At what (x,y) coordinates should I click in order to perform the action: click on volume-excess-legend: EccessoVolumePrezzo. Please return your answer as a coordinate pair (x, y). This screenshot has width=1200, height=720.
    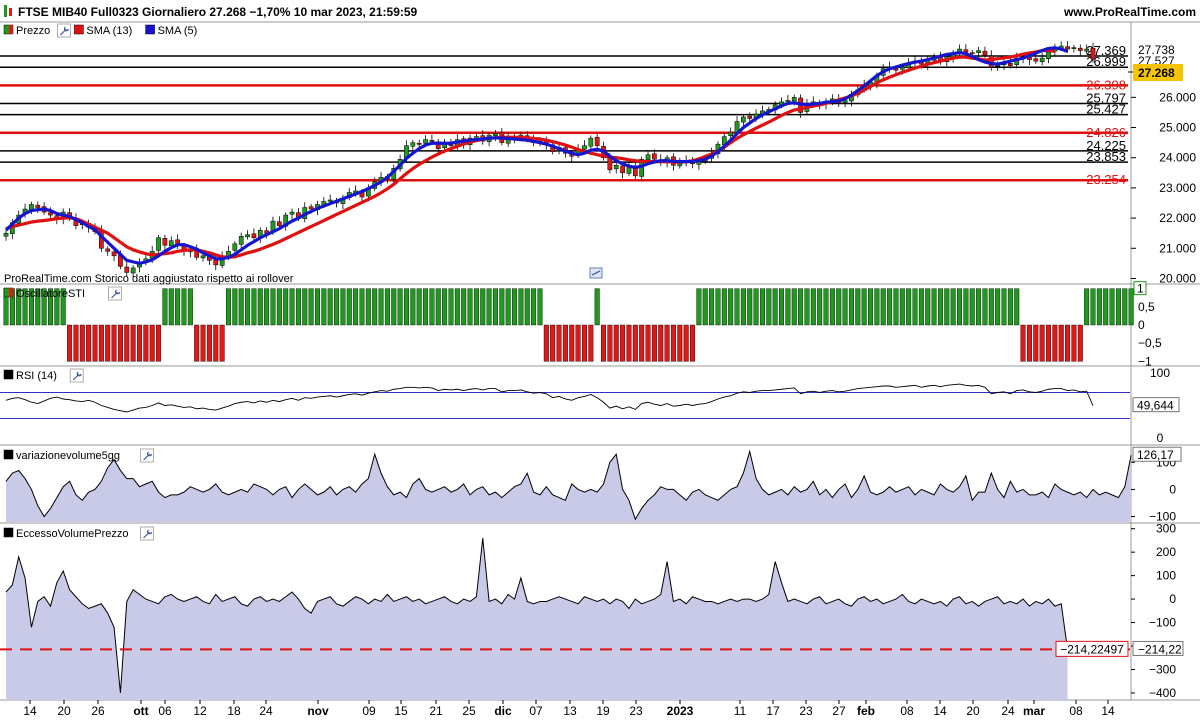
    Looking at the image, I should click on (79, 533).